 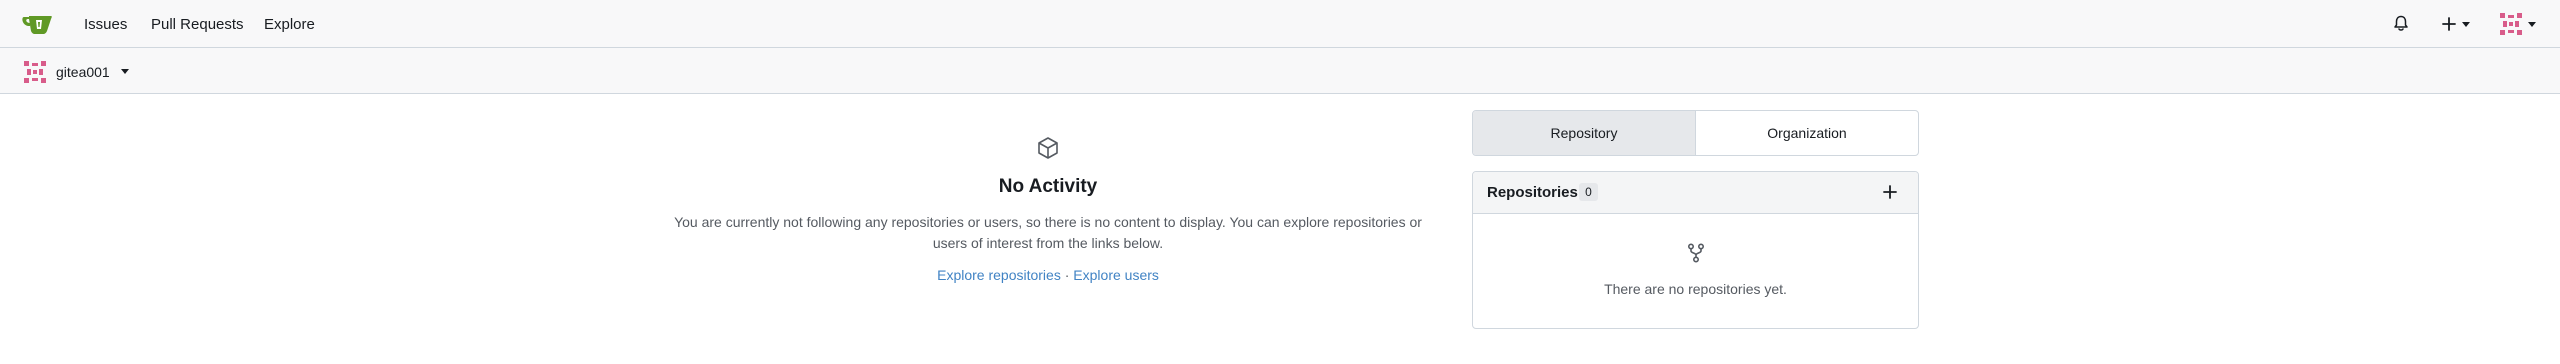 I want to click on package-icon, so click(x=1048, y=148).